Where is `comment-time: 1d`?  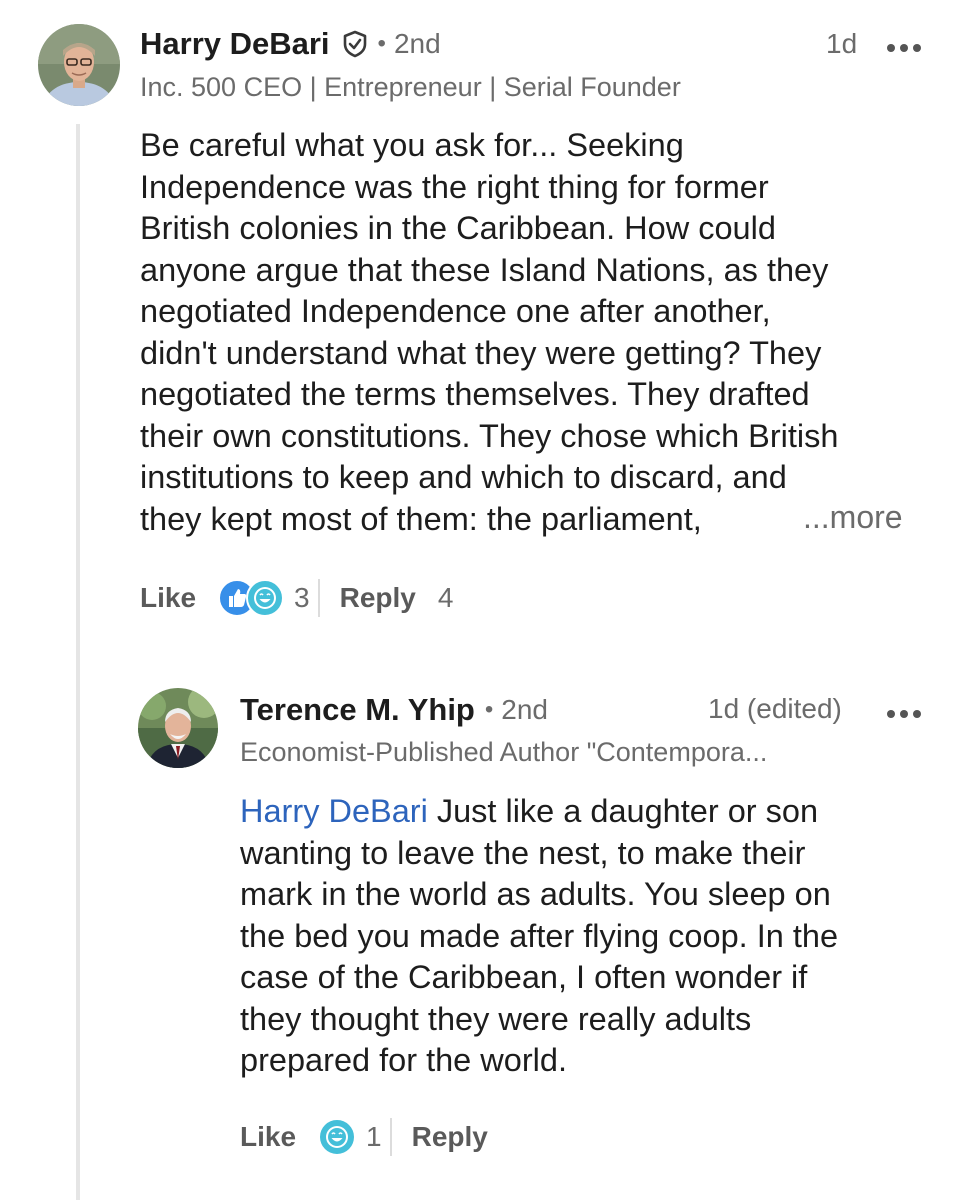 comment-time: 1d is located at coordinates (842, 43).